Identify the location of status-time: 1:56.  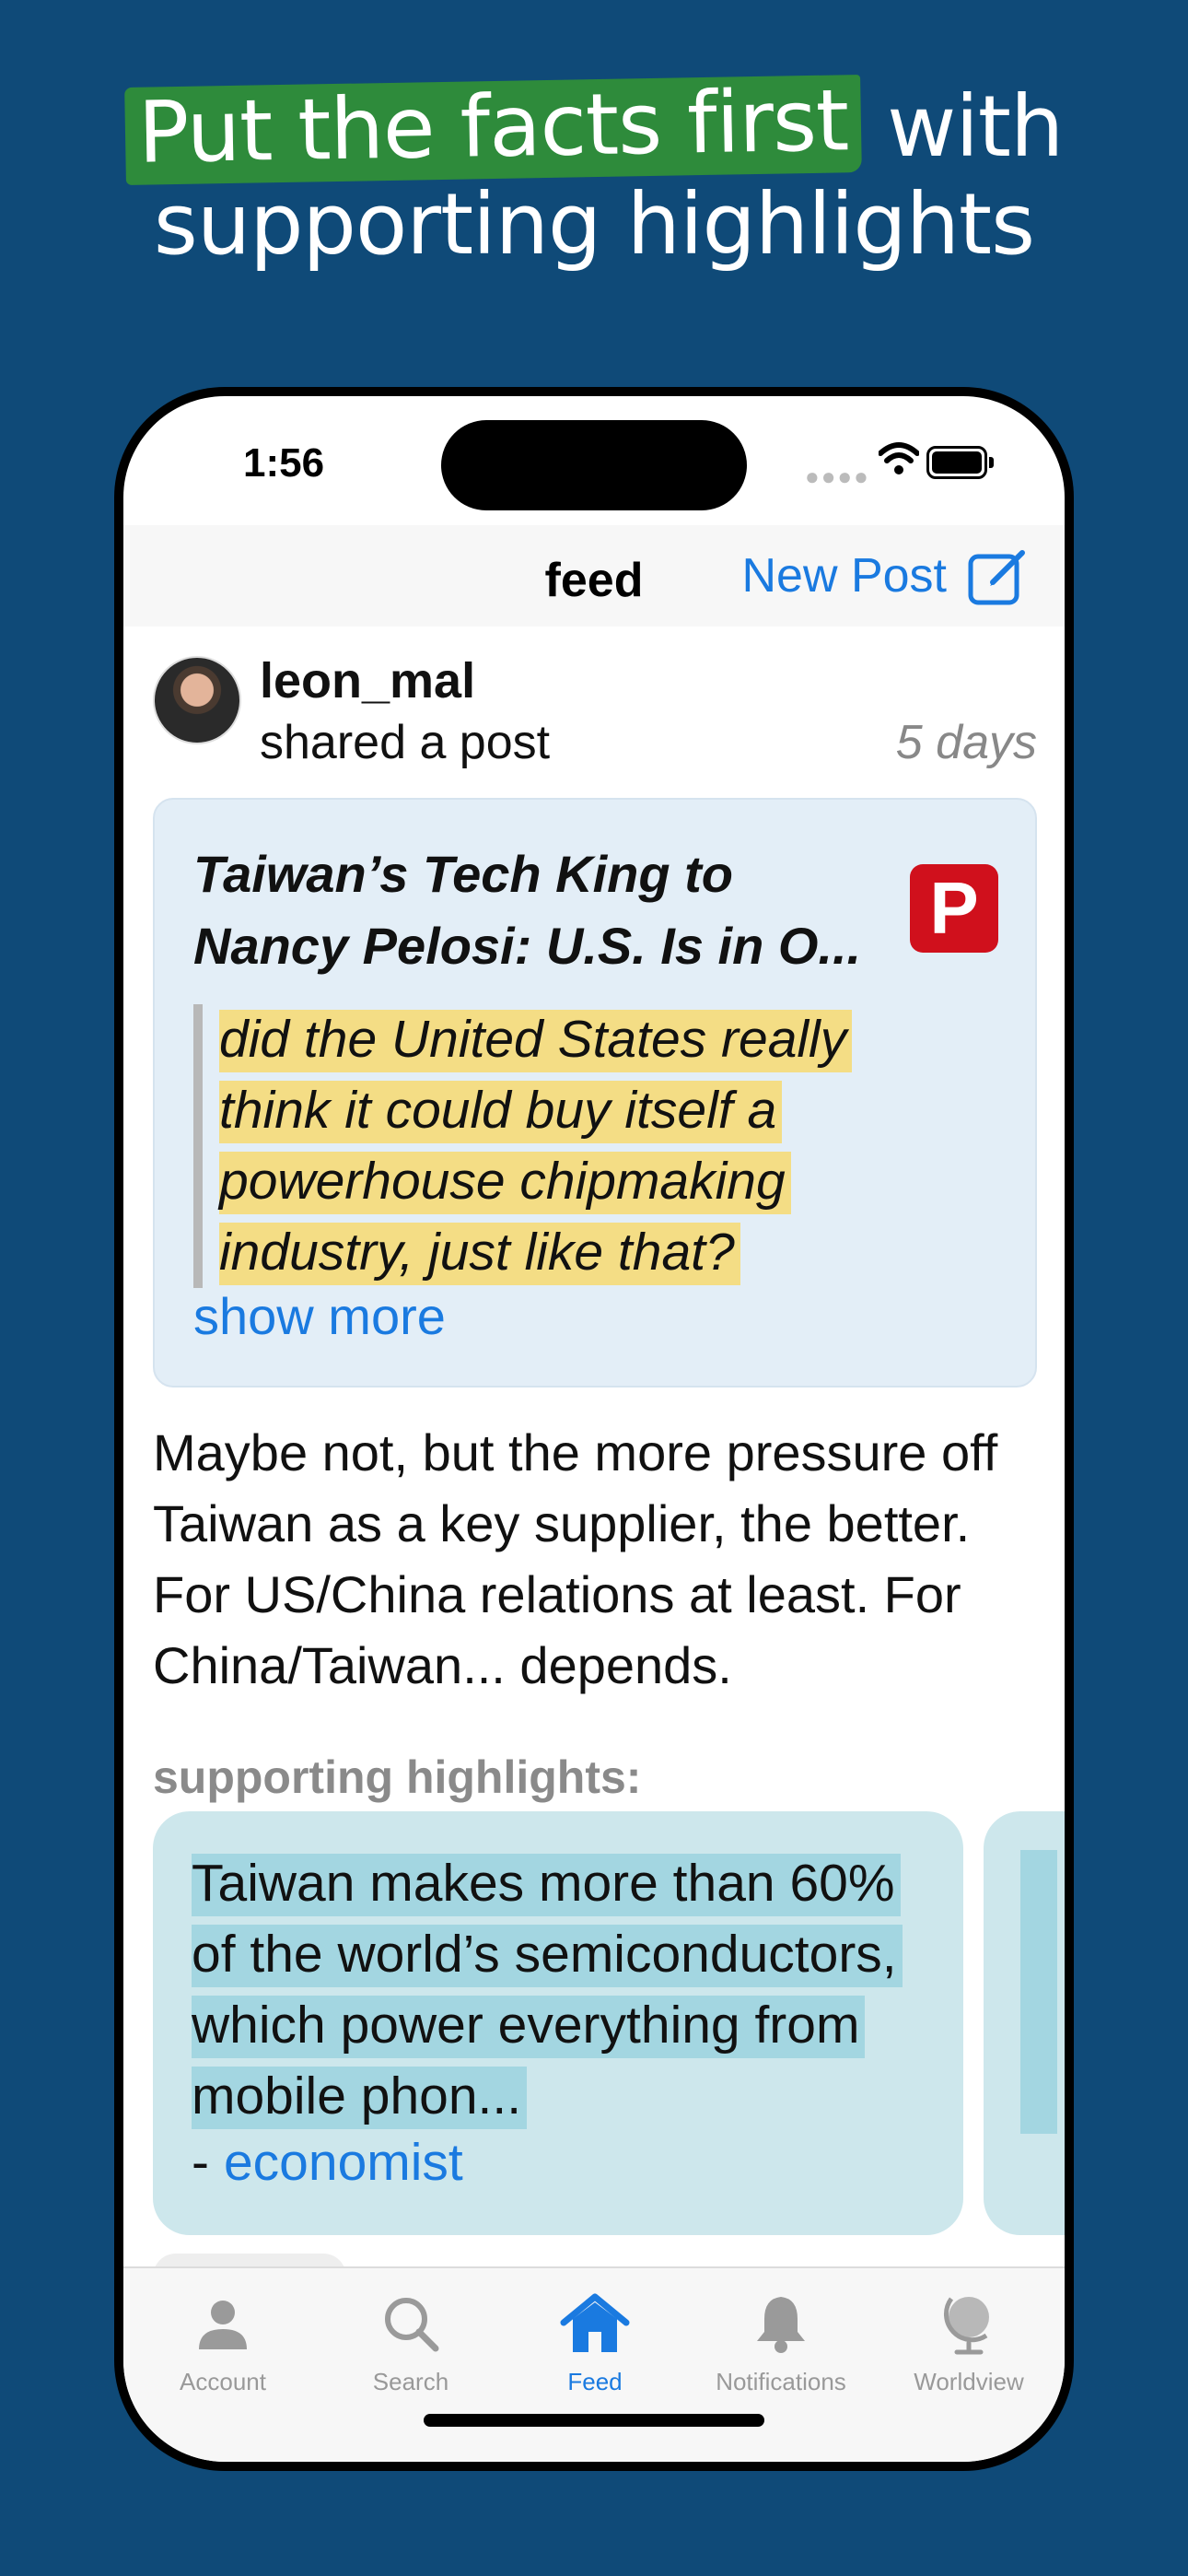
(284, 463).